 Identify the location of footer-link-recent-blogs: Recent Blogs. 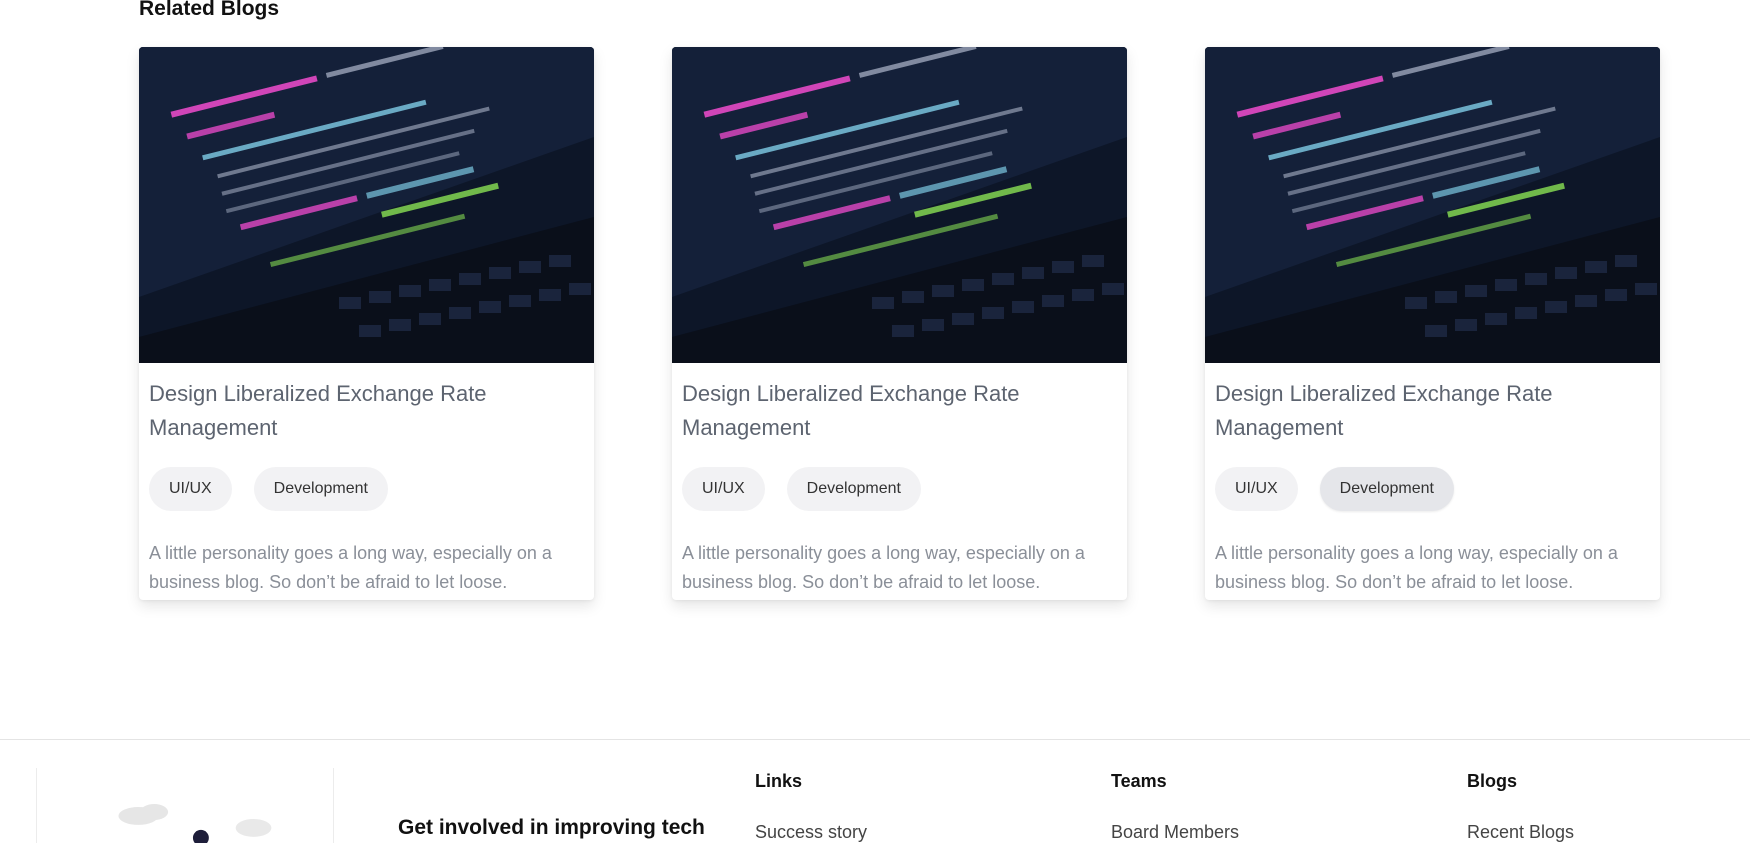
(1520, 832).